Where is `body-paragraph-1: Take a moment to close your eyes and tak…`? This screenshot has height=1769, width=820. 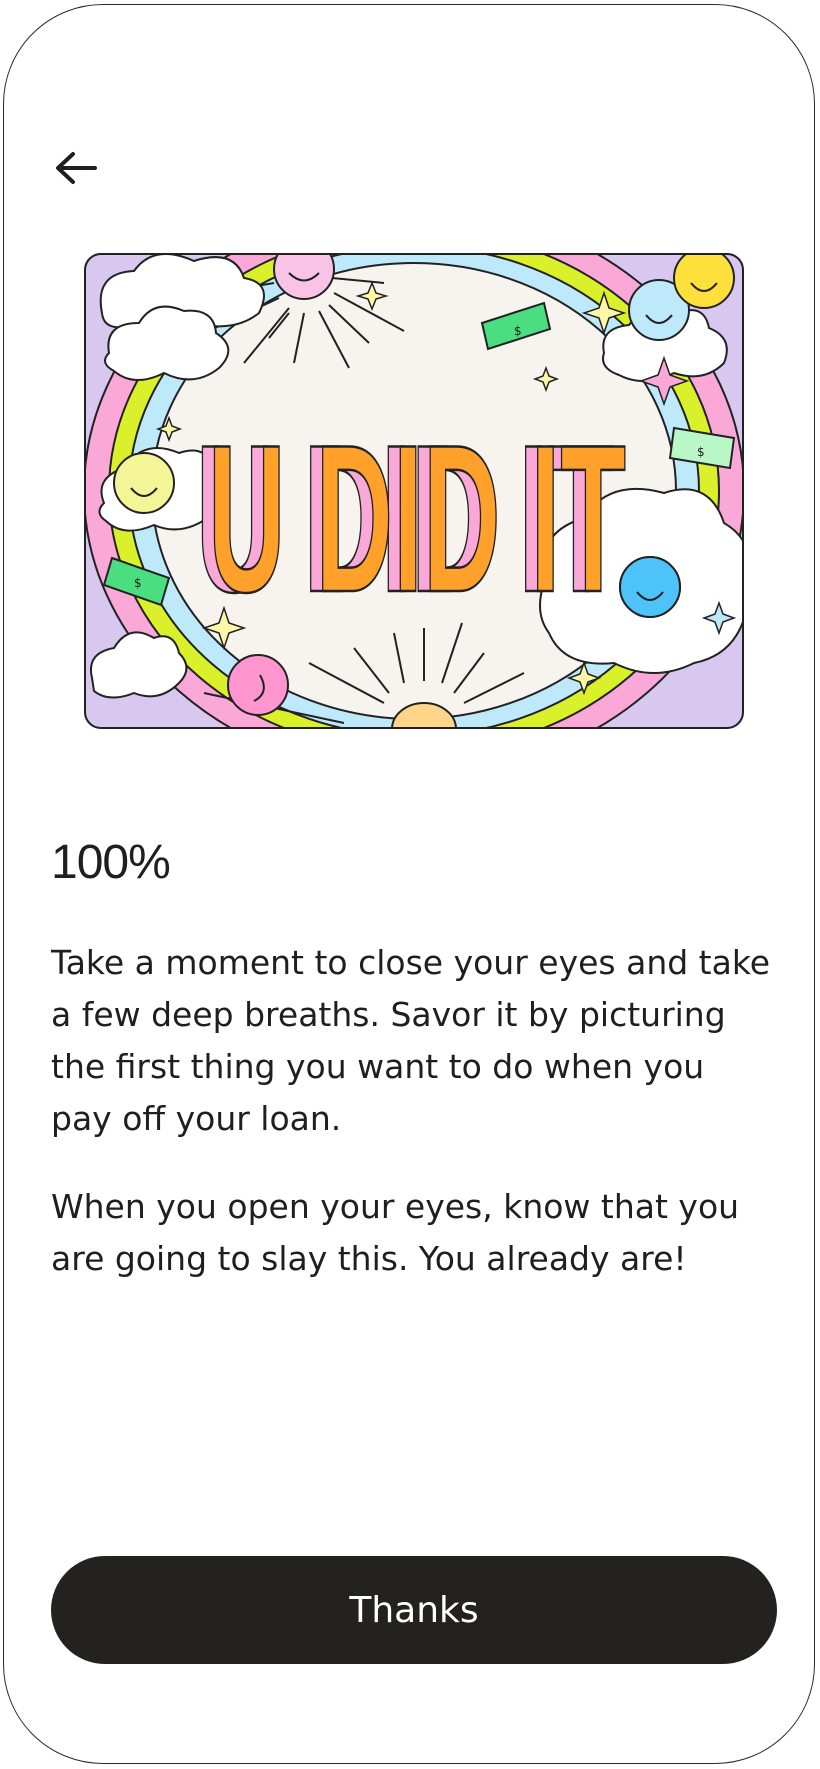
body-paragraph-1: Take a moment to close your eyes and tak… is located at coordinates (411, 1040).